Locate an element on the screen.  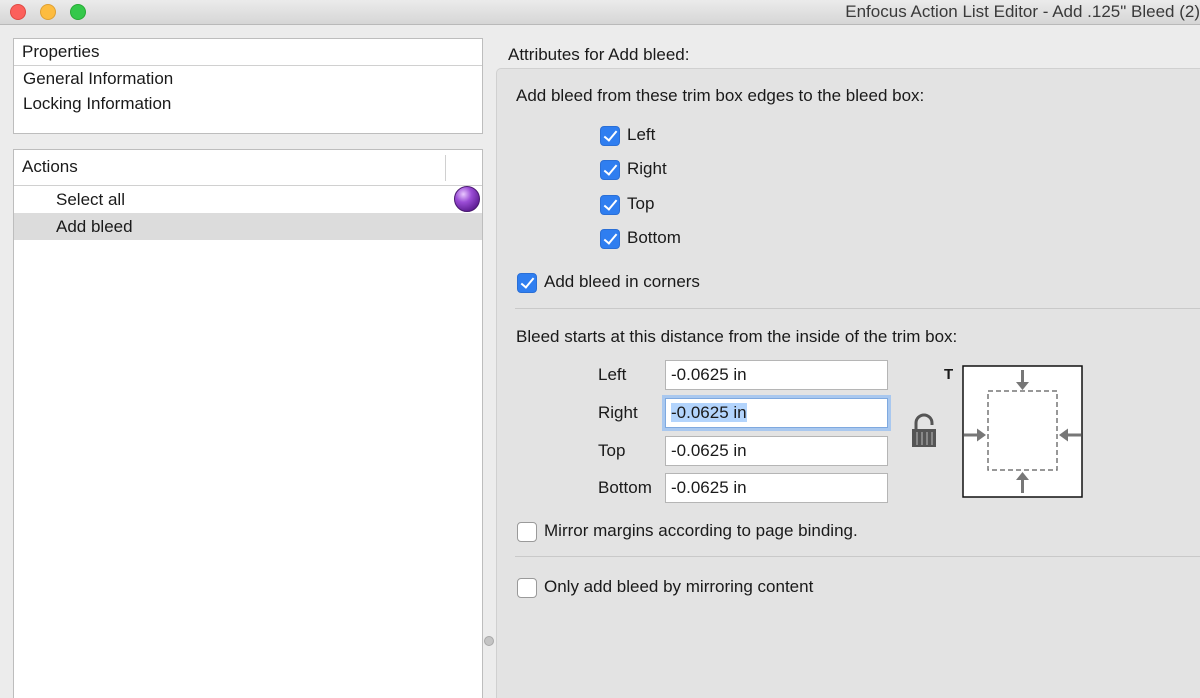
action-item-add-bleed: Add bleed is located at coordinates (248, 226).